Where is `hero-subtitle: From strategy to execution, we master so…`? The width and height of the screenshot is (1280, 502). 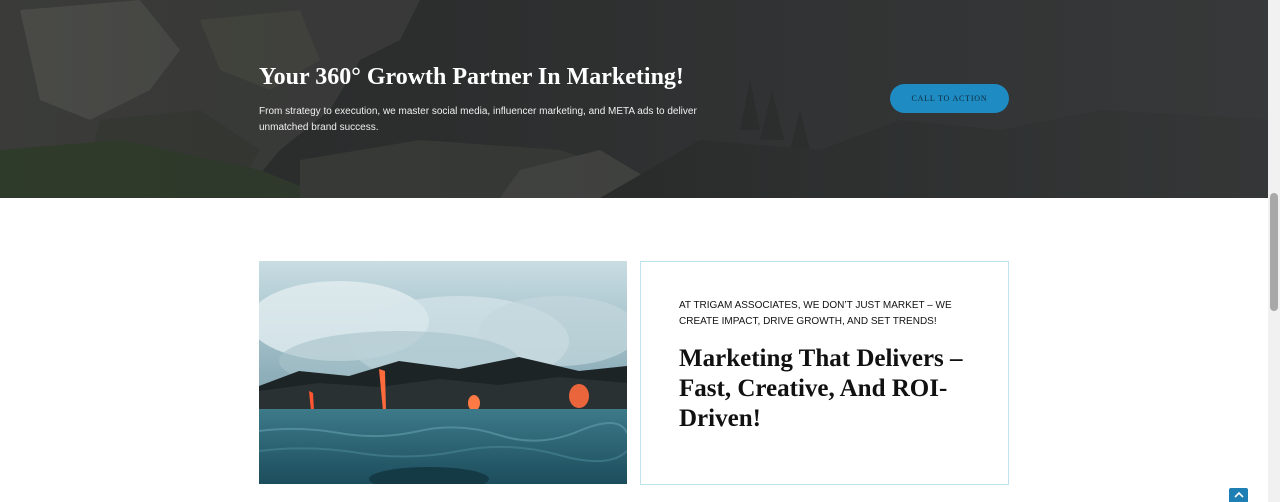 hero-subtitle: From strategy to execution, we master so… is located at coordinates (478, 119).